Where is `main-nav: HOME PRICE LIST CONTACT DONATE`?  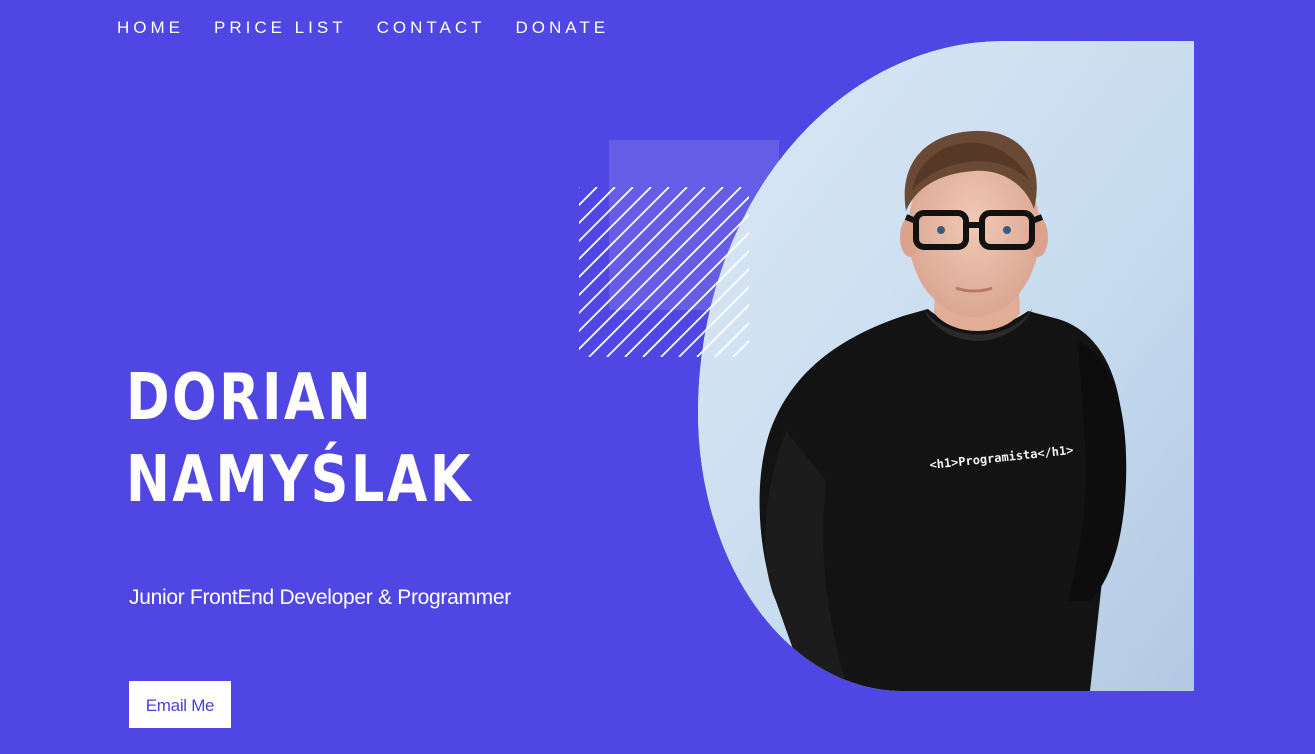
main-nav: HOME PRICE LIST CONTACT DONATE is located at coordinates (378, 28).